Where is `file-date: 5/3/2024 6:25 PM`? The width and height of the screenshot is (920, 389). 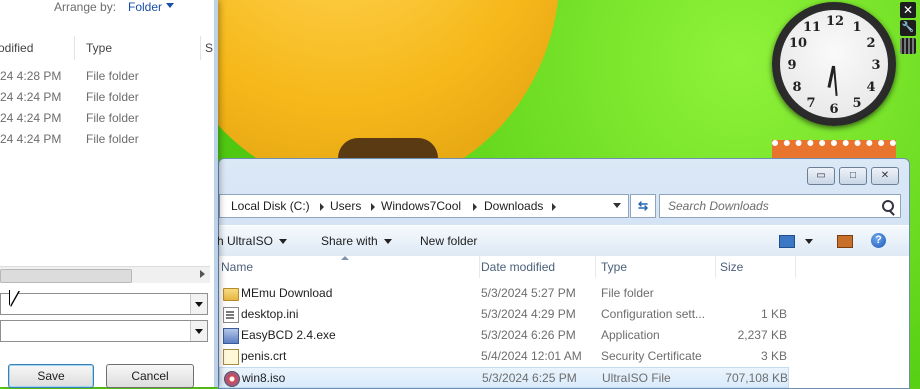
file-date: 5/3/2024 6:25 PM is located at coordinates (529, 378).